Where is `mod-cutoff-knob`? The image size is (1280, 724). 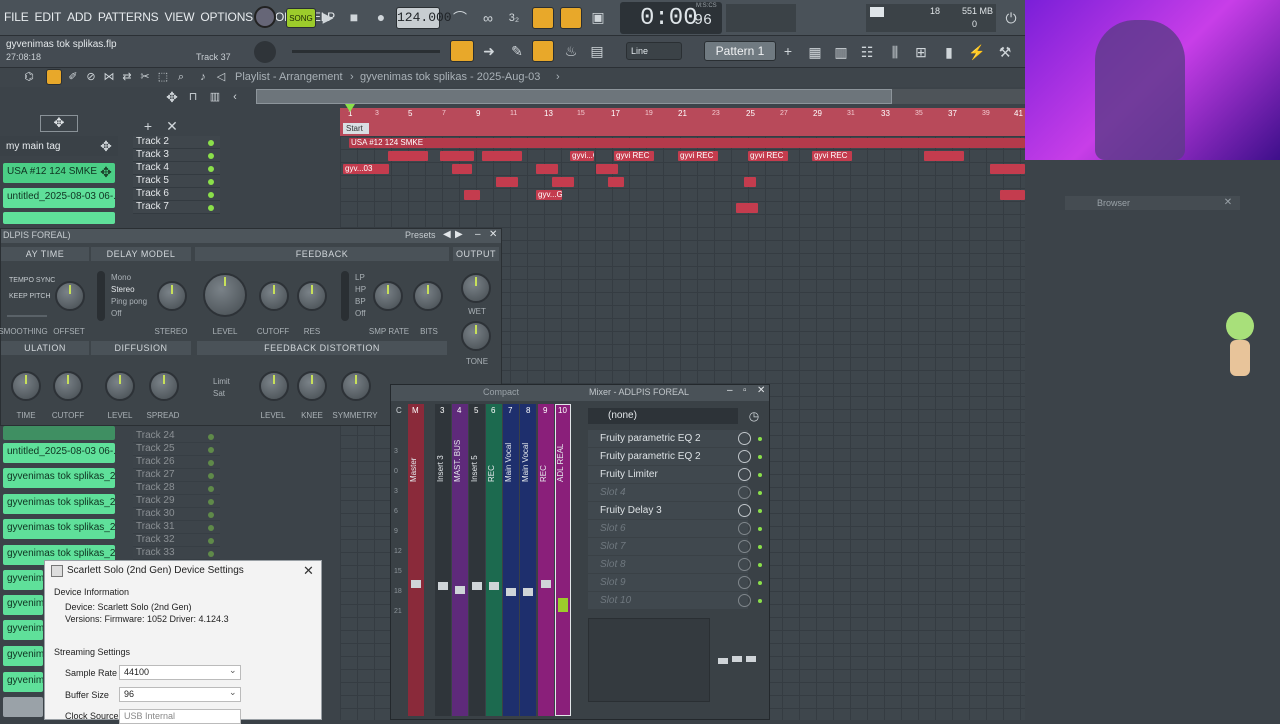
mod-cutoff-knob is located at coordinates (68, 386).